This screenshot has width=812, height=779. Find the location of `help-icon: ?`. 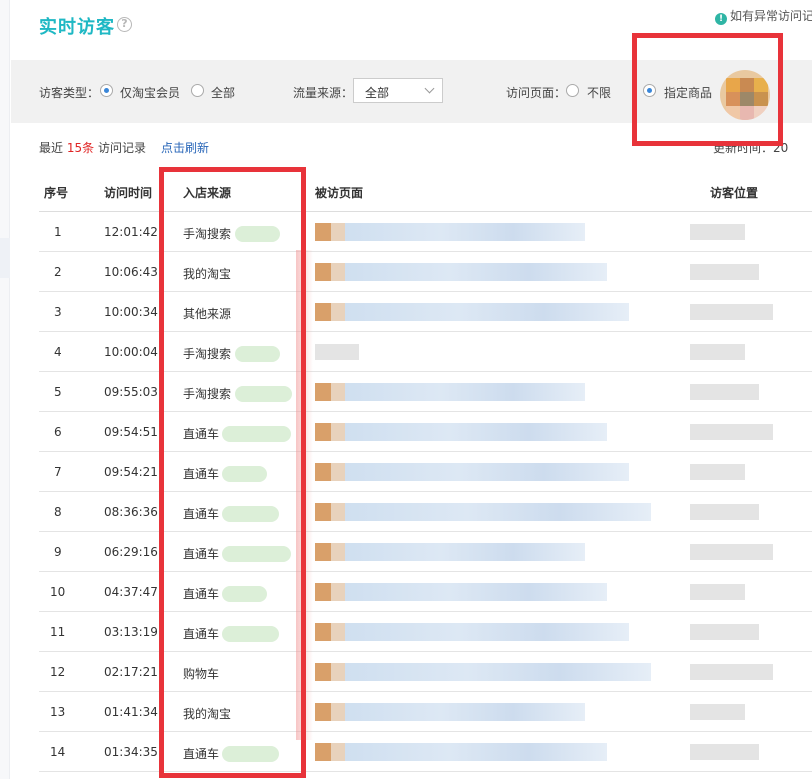

help-icon: ? is located at coordinates (124, 24).